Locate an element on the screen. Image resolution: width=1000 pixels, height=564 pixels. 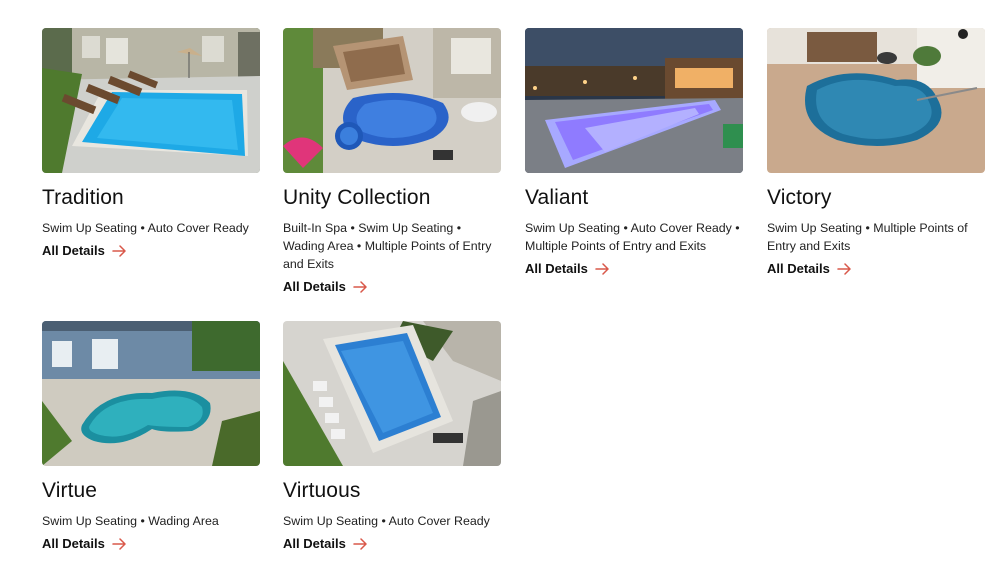
pool-title: Unity Collection is located at coordinates (357, 197).